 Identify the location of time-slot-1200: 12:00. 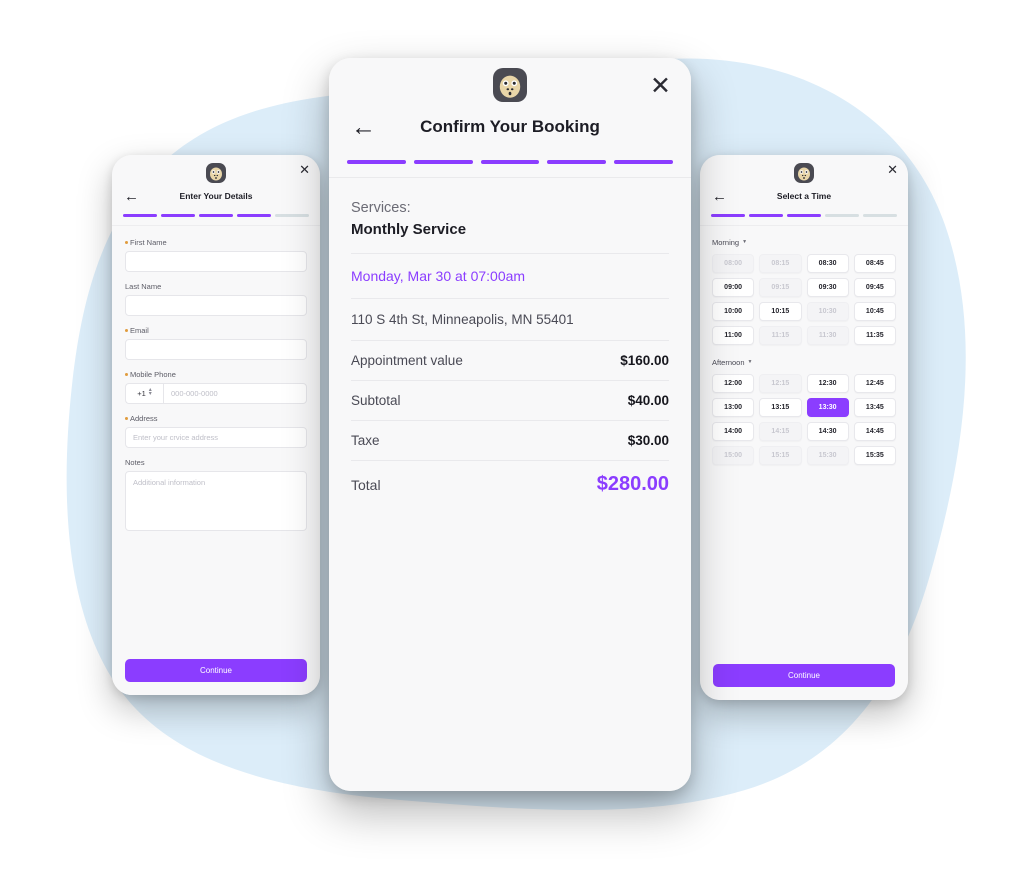
(733, 383).